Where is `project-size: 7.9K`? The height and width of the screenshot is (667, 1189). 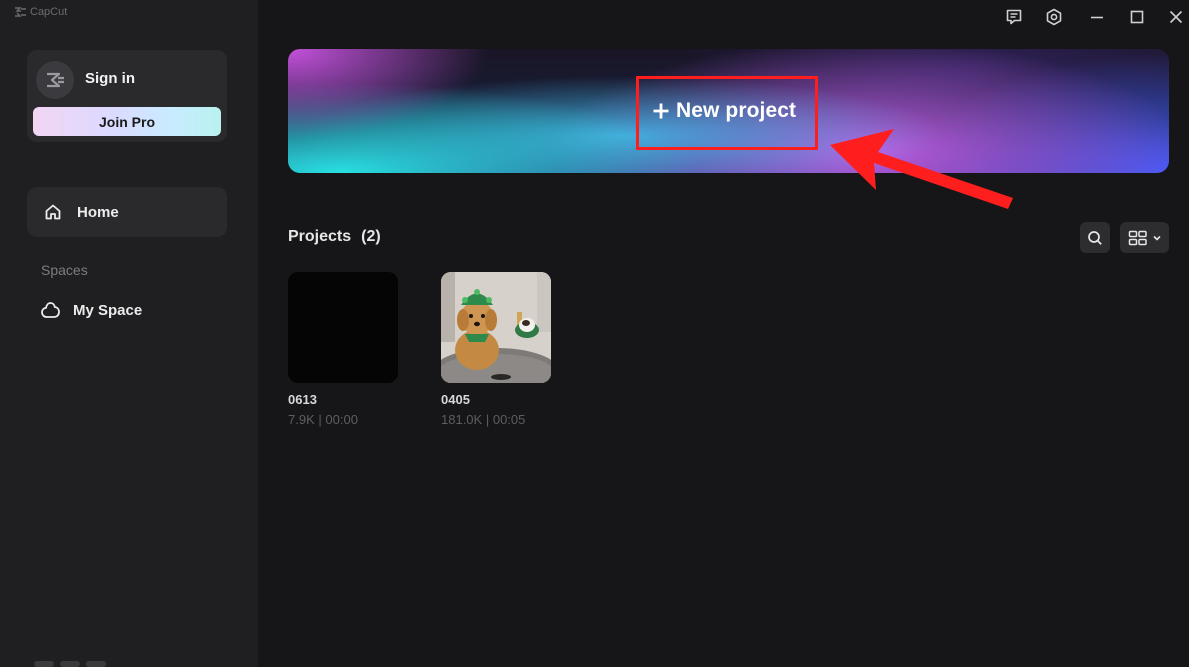 project-size: 7.9K is located at coordinates (301, 419).